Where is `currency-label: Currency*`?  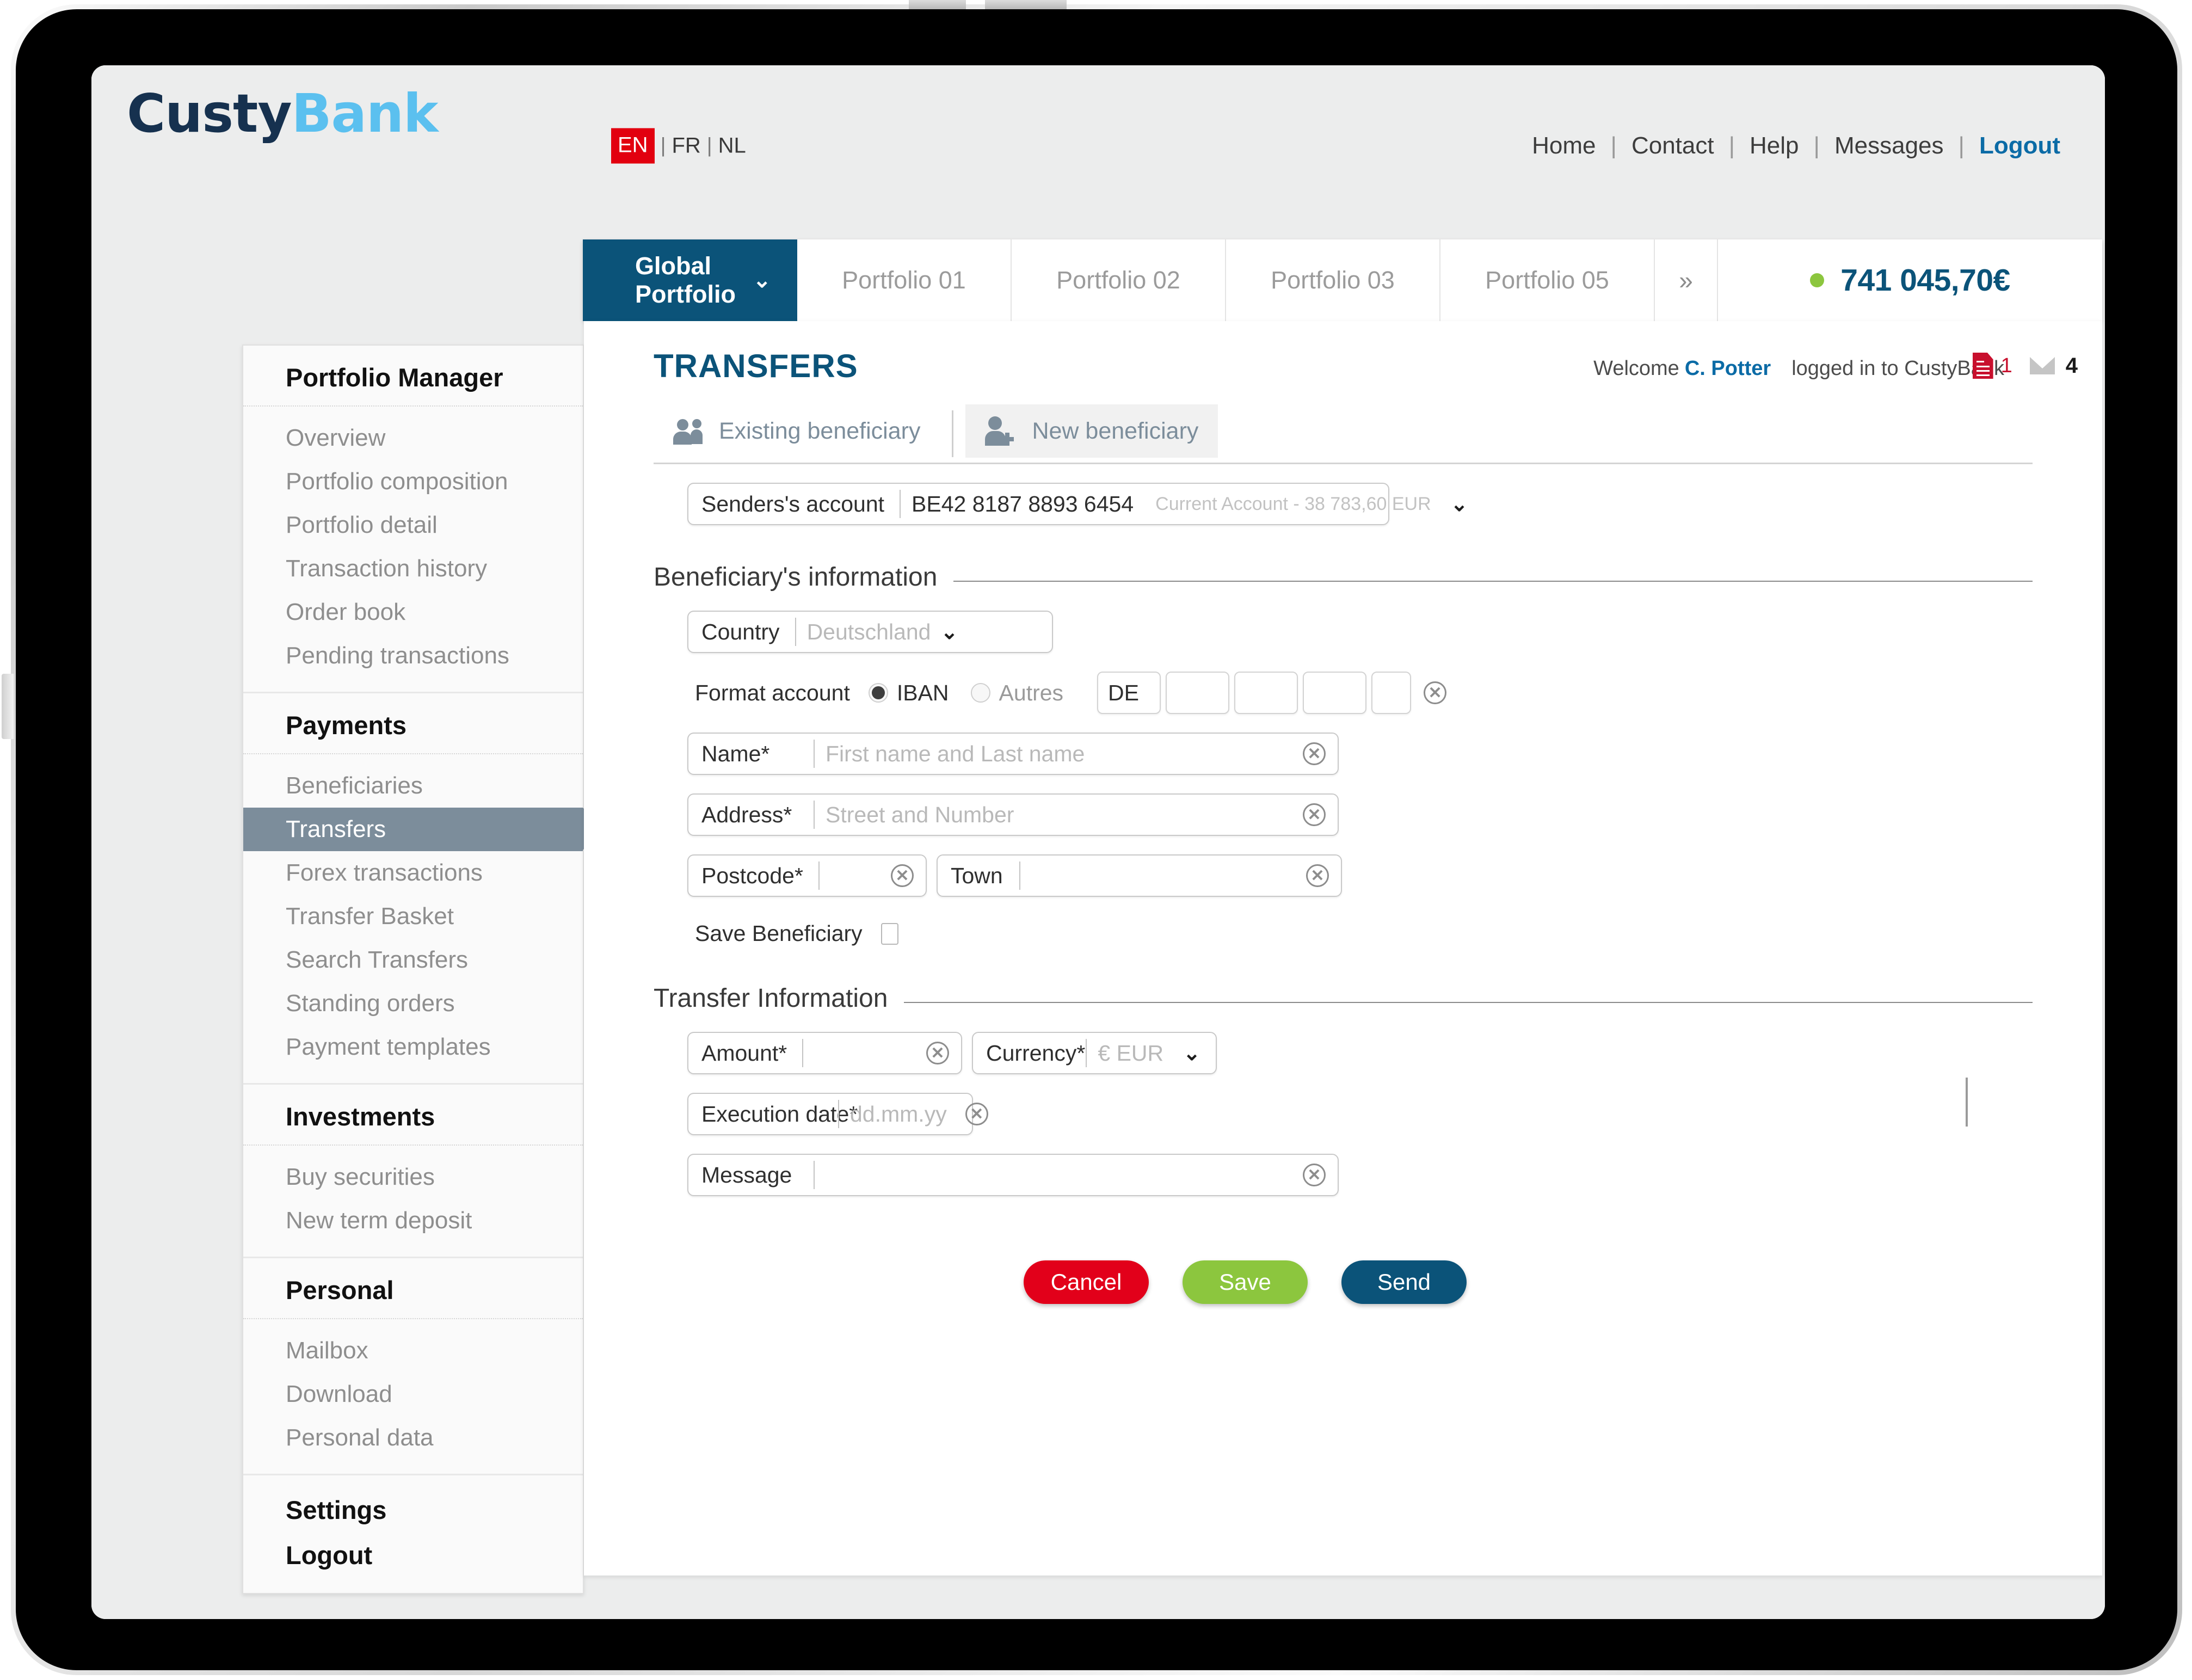
currency-label: Currency* is located at coordinates (1036, 1053).